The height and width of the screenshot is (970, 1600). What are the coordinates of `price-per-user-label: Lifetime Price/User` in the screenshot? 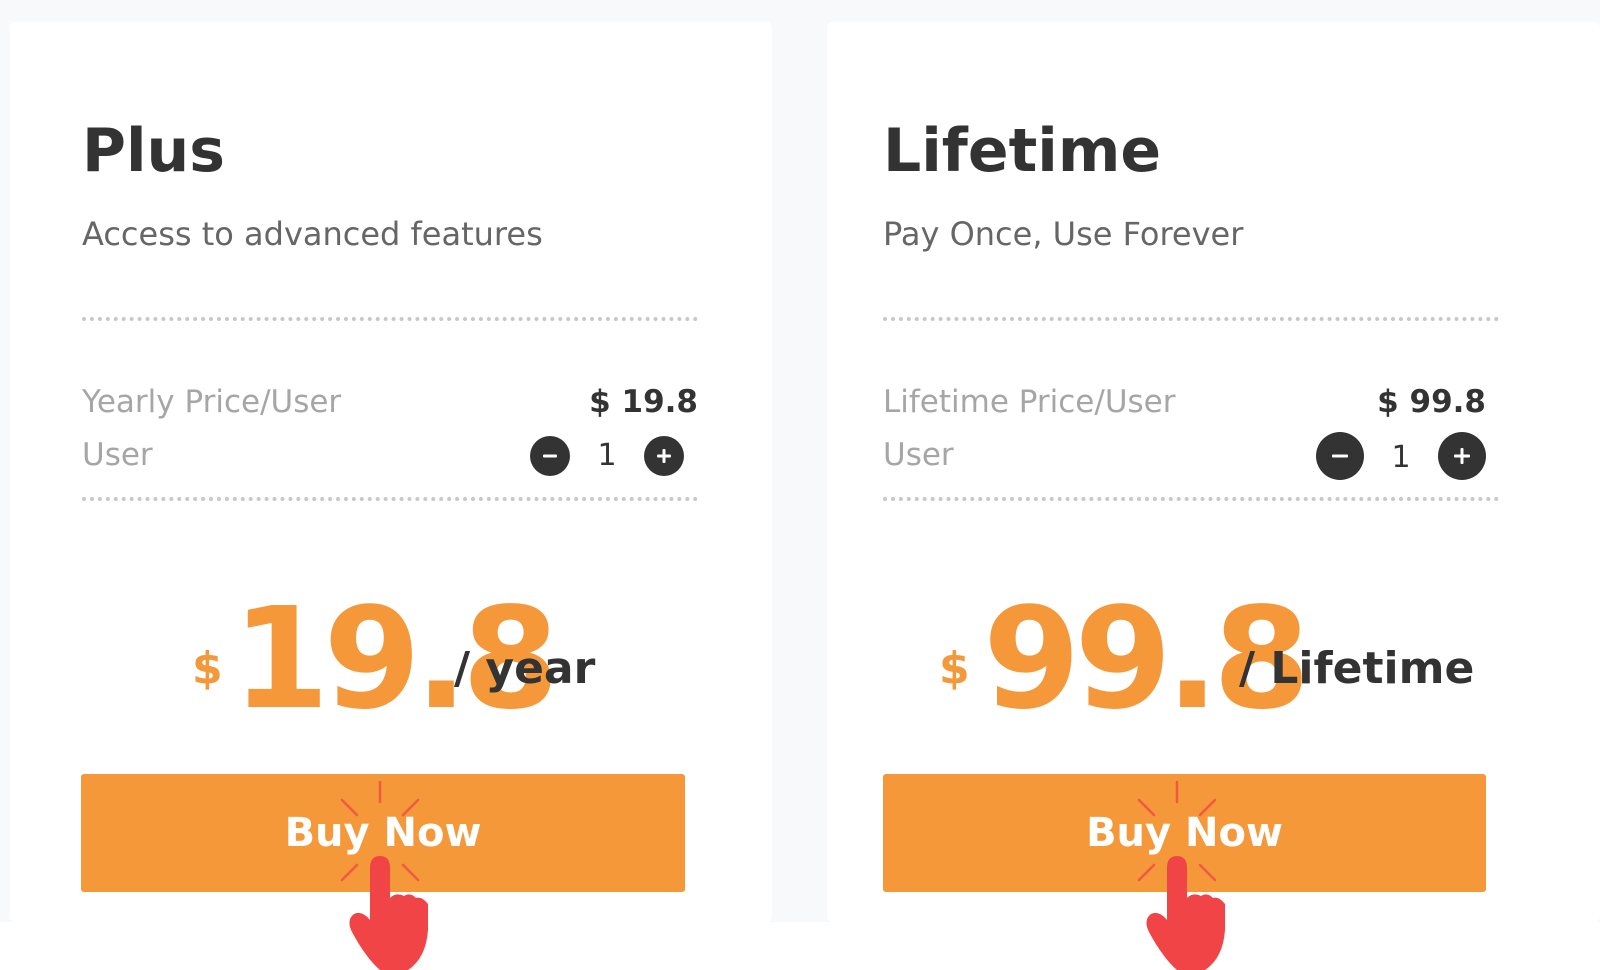 It's located at (1029, 402).